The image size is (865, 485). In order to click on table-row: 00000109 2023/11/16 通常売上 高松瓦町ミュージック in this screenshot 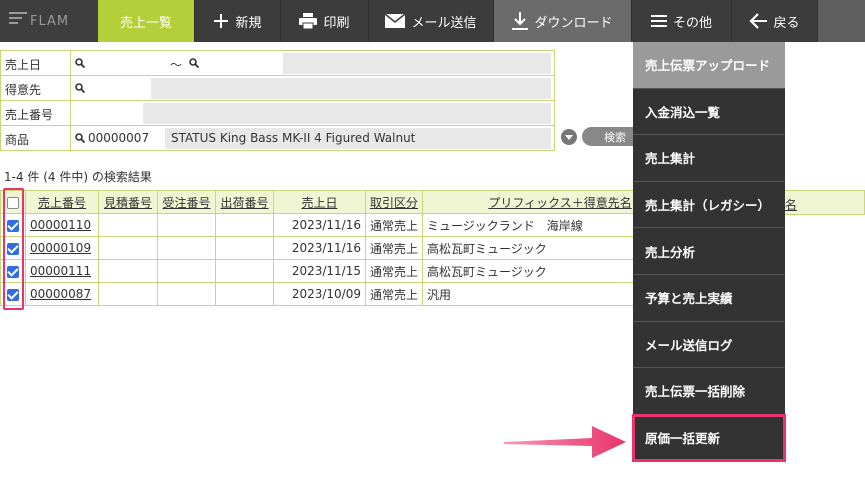, I will do `click(349, 248)`.